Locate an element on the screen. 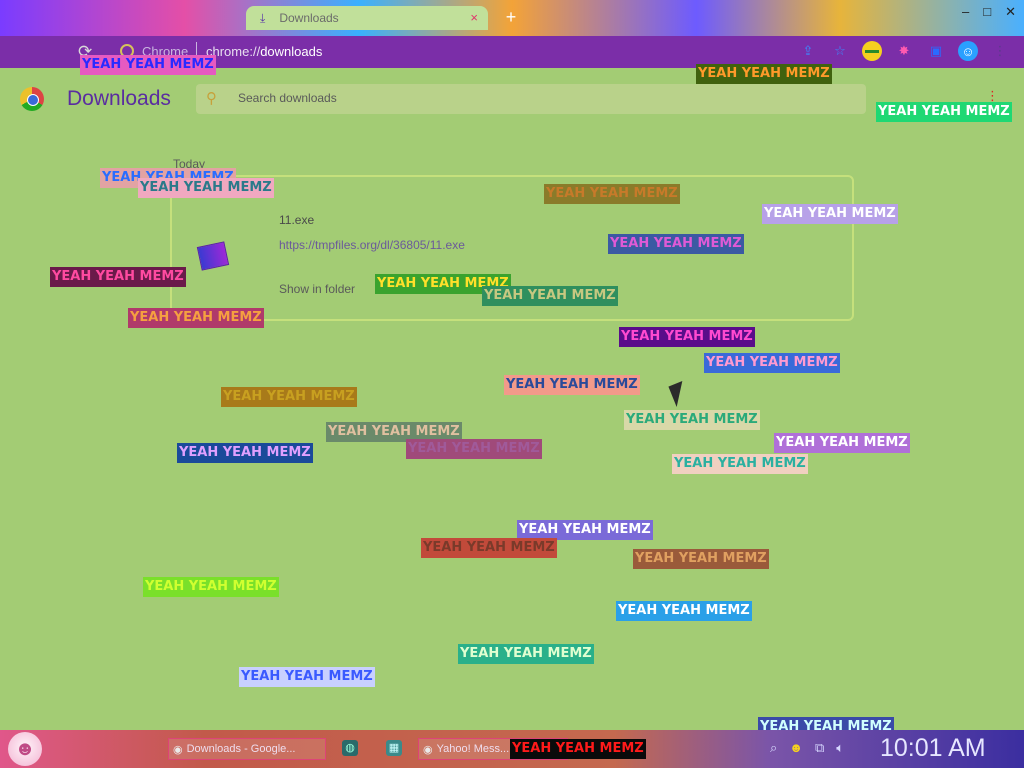 This screenshot has width=1024, height=768. system-tray: ⌕ ☻ ⧉ 🔈︎ is located at coordinates (807, 748).